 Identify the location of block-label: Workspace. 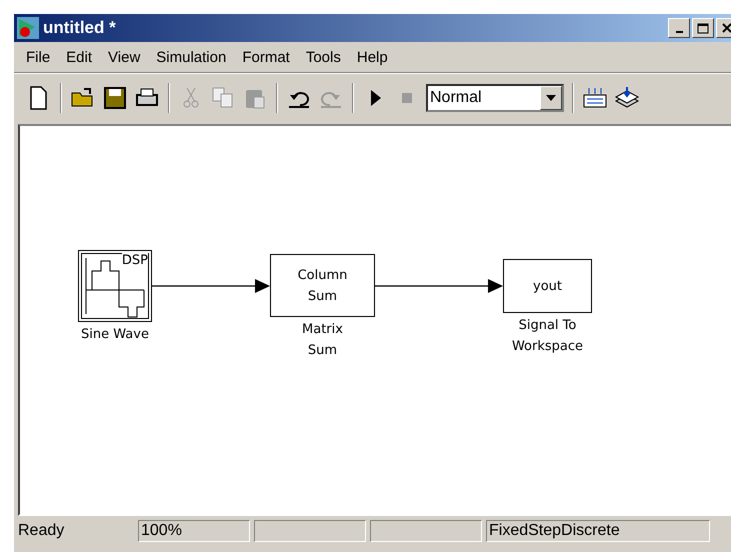
(547, 347).